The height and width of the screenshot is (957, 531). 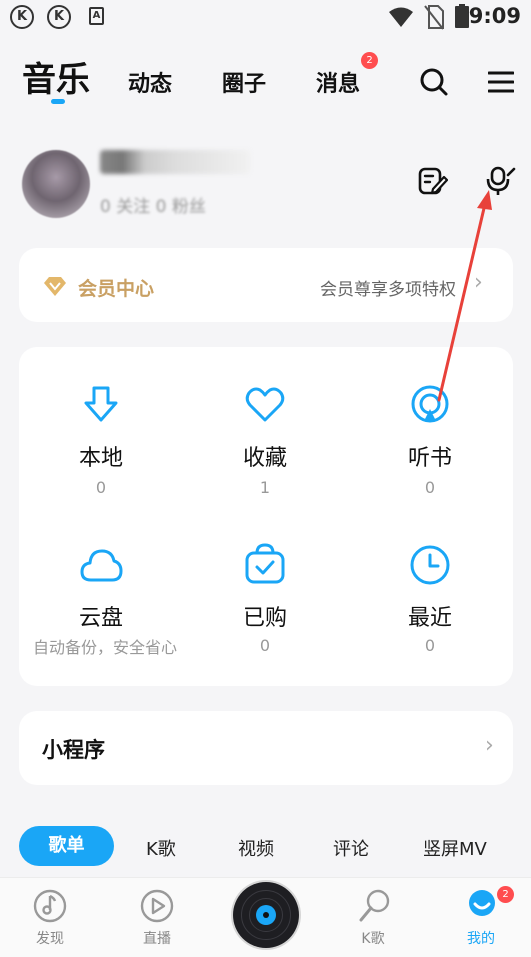 What do you see at coordinates (50, 938) in the screenshot?
I see `nav-discover-label: 发现` at bounding box center [50, 938].